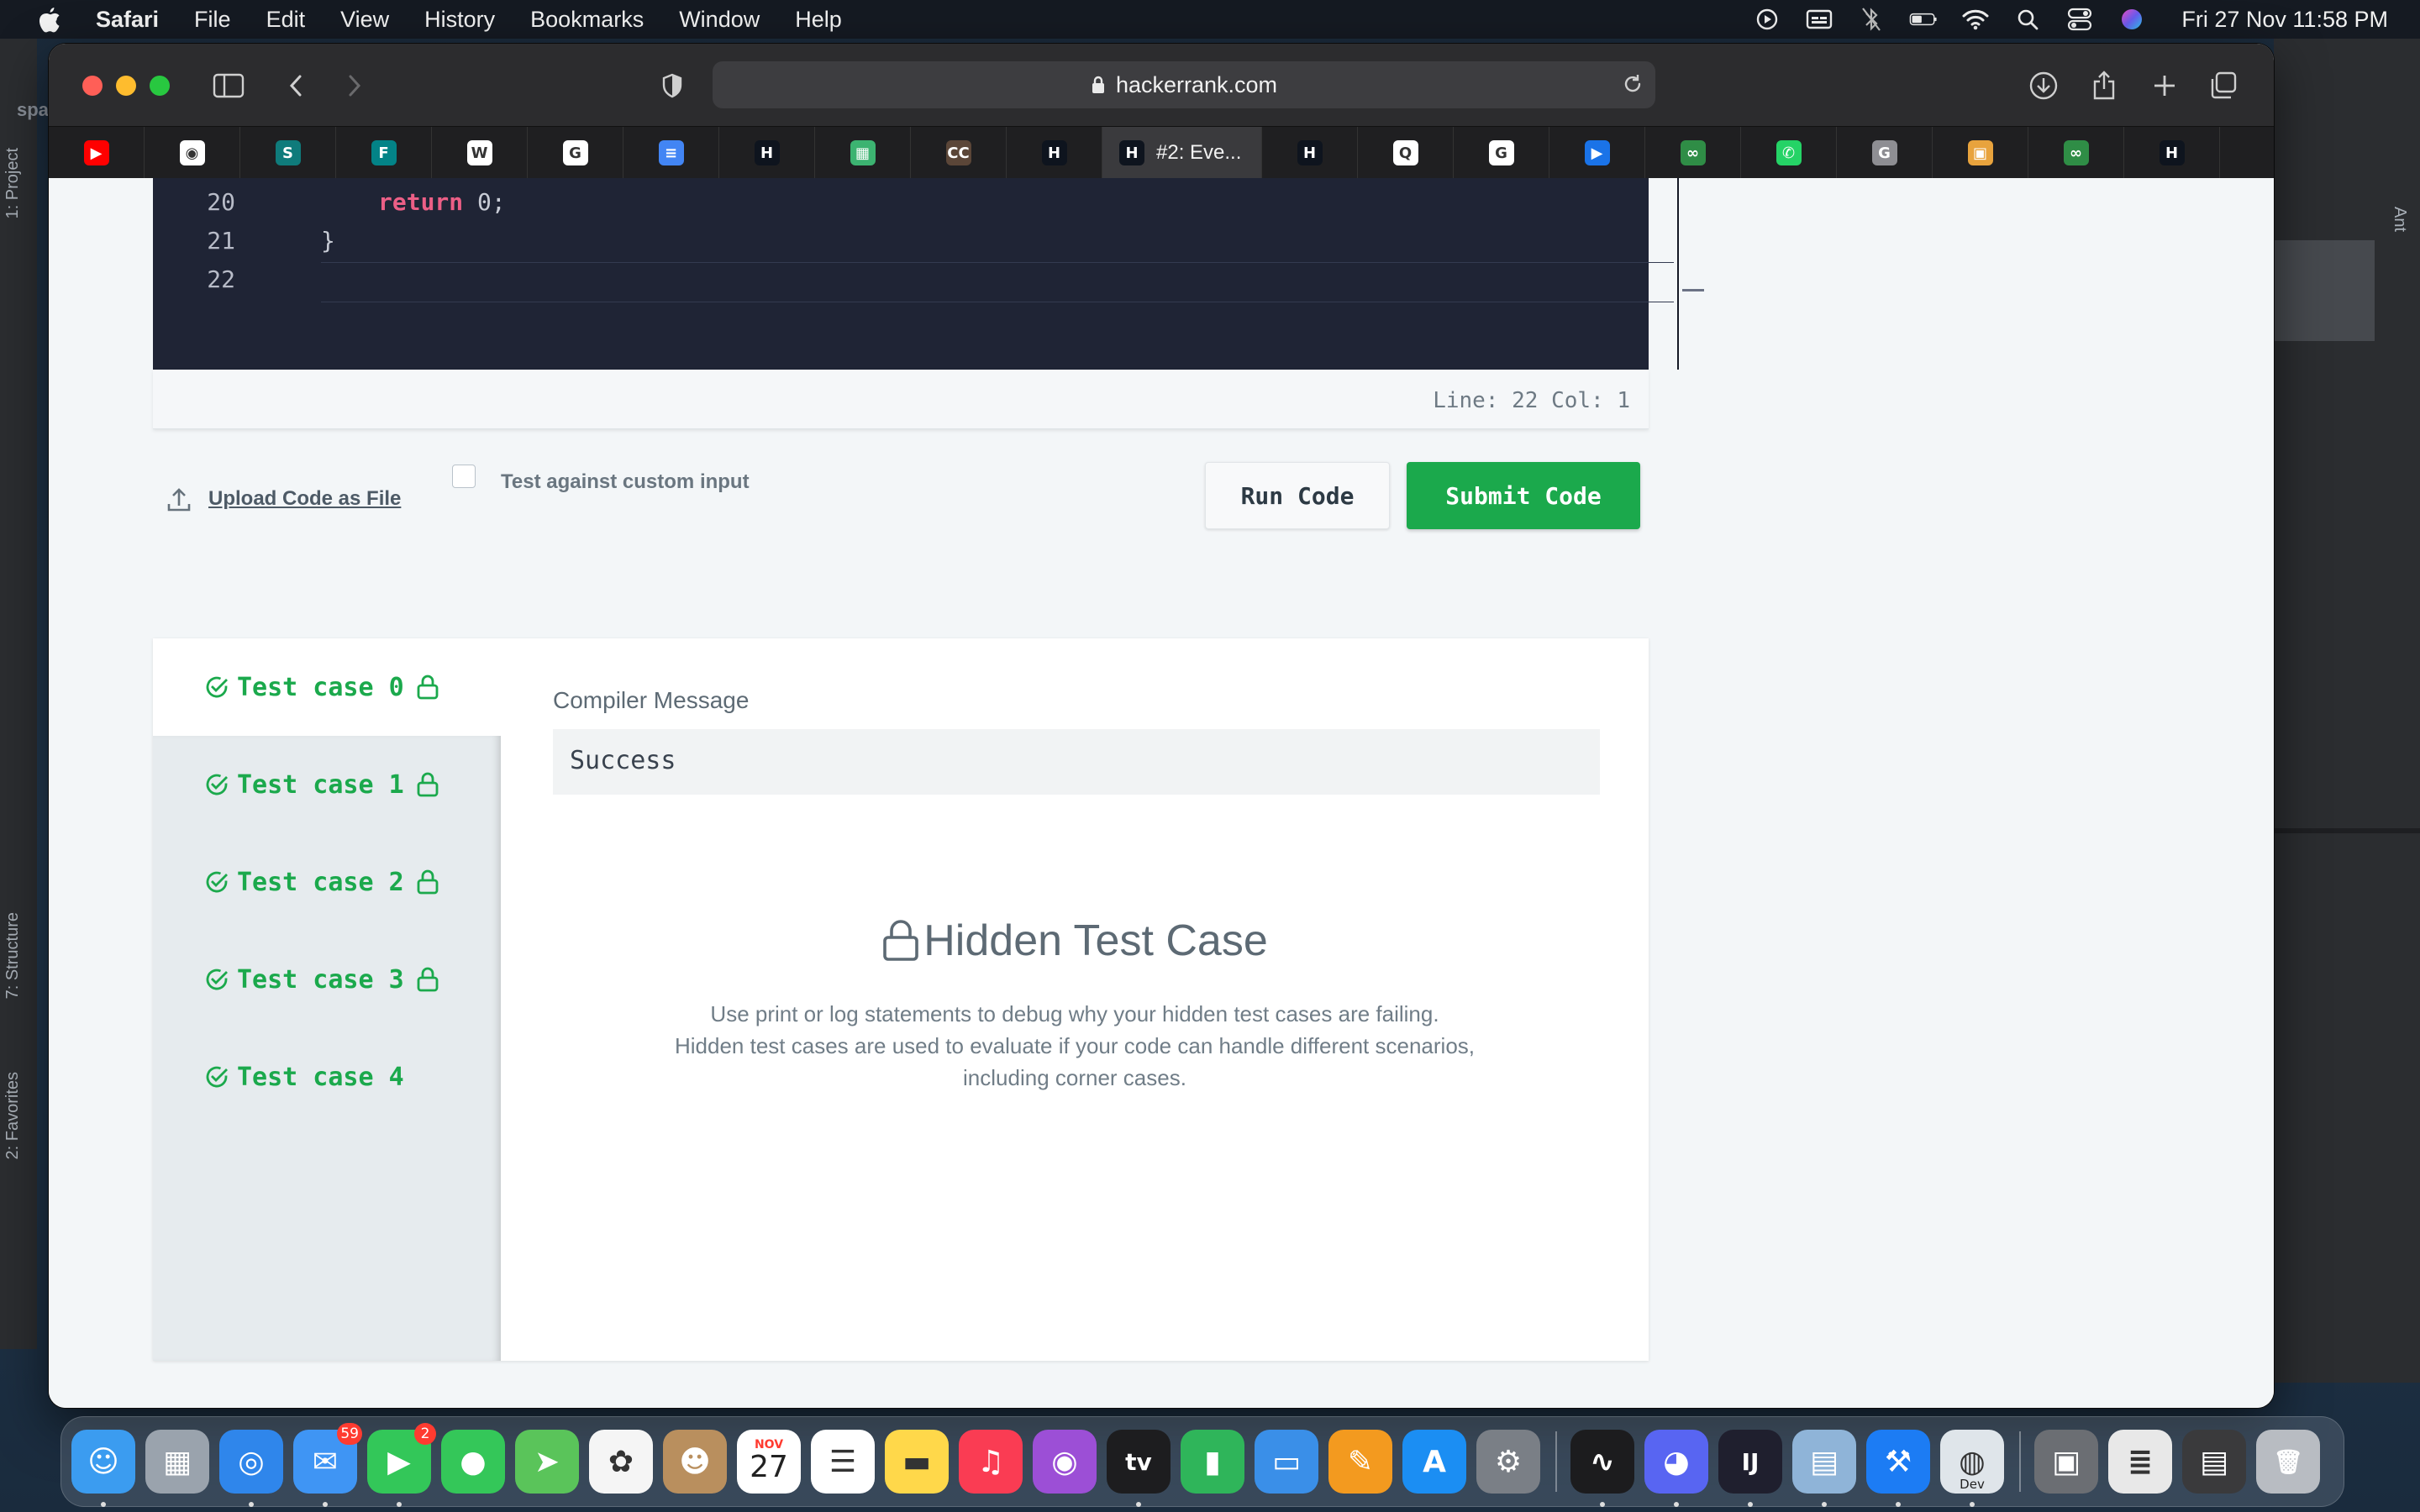 The height and width of the screenshot is (1512, 2420). I want to click on xcode-icon: ⚒, so click(1898, 1468).